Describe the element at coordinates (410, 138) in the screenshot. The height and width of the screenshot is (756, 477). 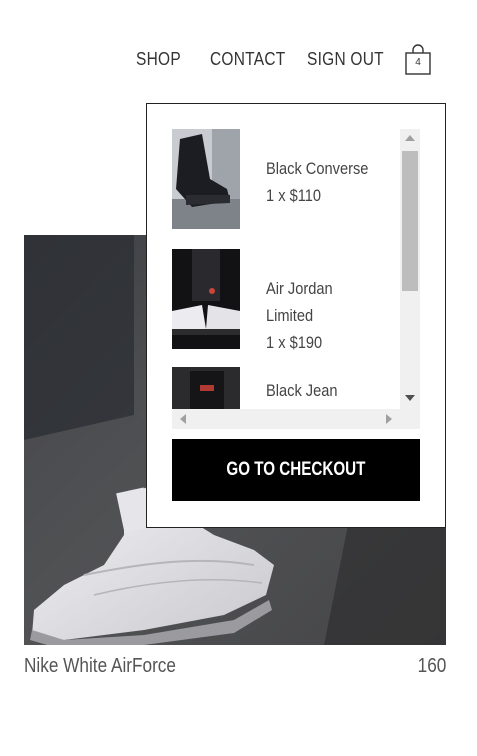
I see `scroll-up-arrow-icon` at that location.